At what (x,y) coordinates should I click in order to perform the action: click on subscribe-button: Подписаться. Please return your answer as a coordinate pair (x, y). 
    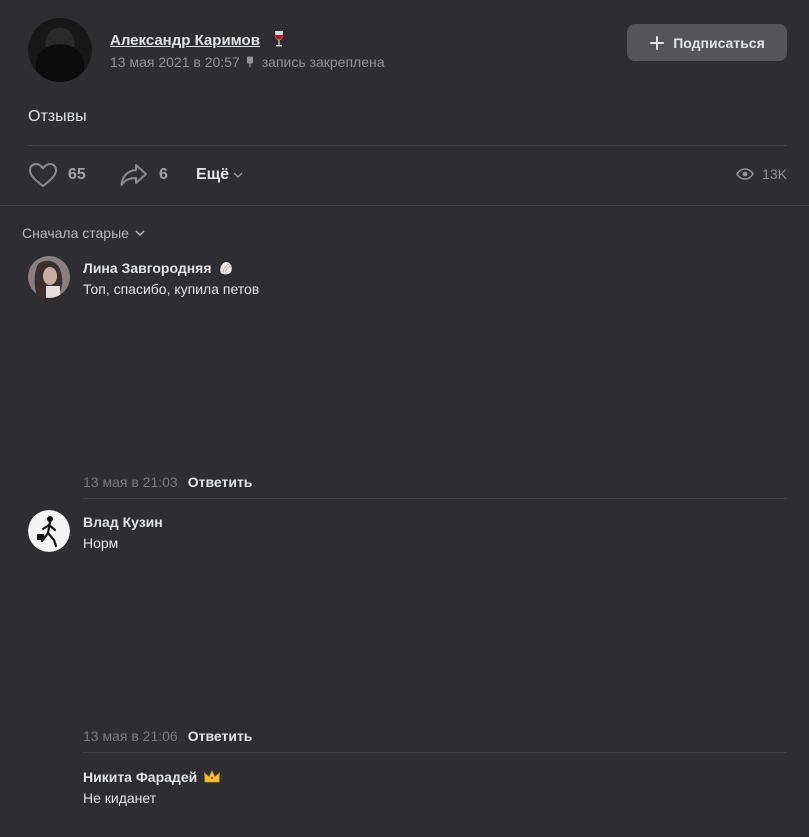
    Looking at the image, I should click on (707, 42).